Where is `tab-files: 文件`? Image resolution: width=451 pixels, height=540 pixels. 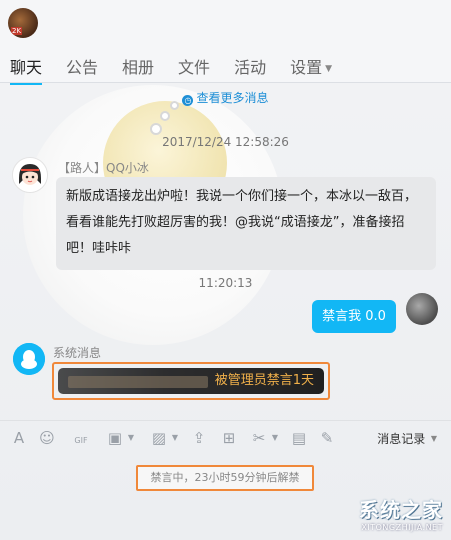 tab-files: 文件 is located at coordinates (194, 66).